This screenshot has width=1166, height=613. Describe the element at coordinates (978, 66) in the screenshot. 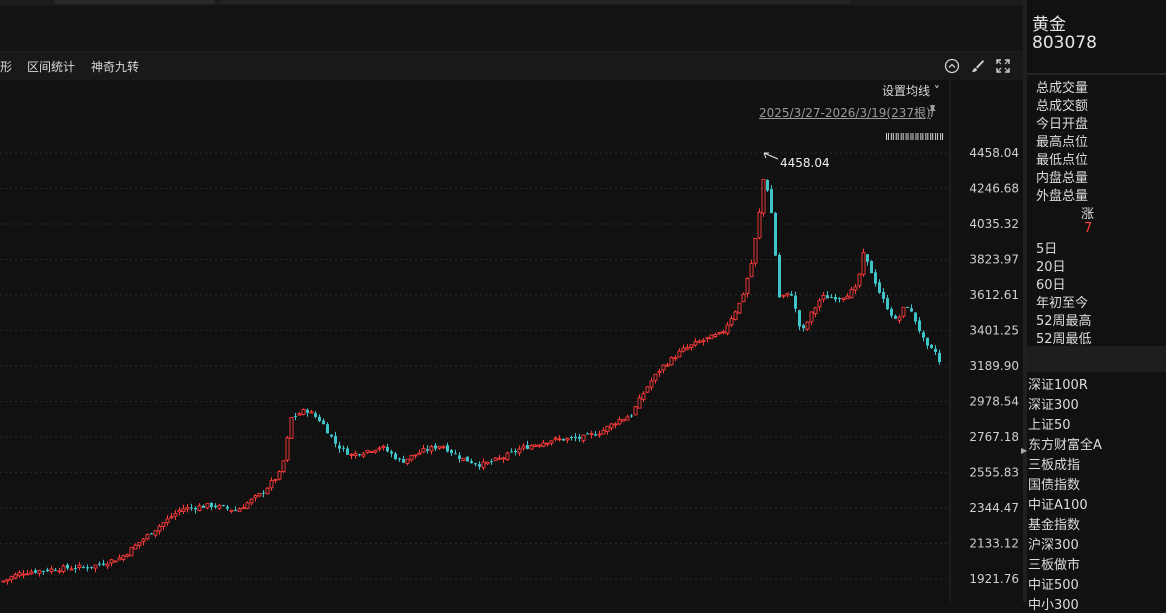

I see `brush-icon` at that location.